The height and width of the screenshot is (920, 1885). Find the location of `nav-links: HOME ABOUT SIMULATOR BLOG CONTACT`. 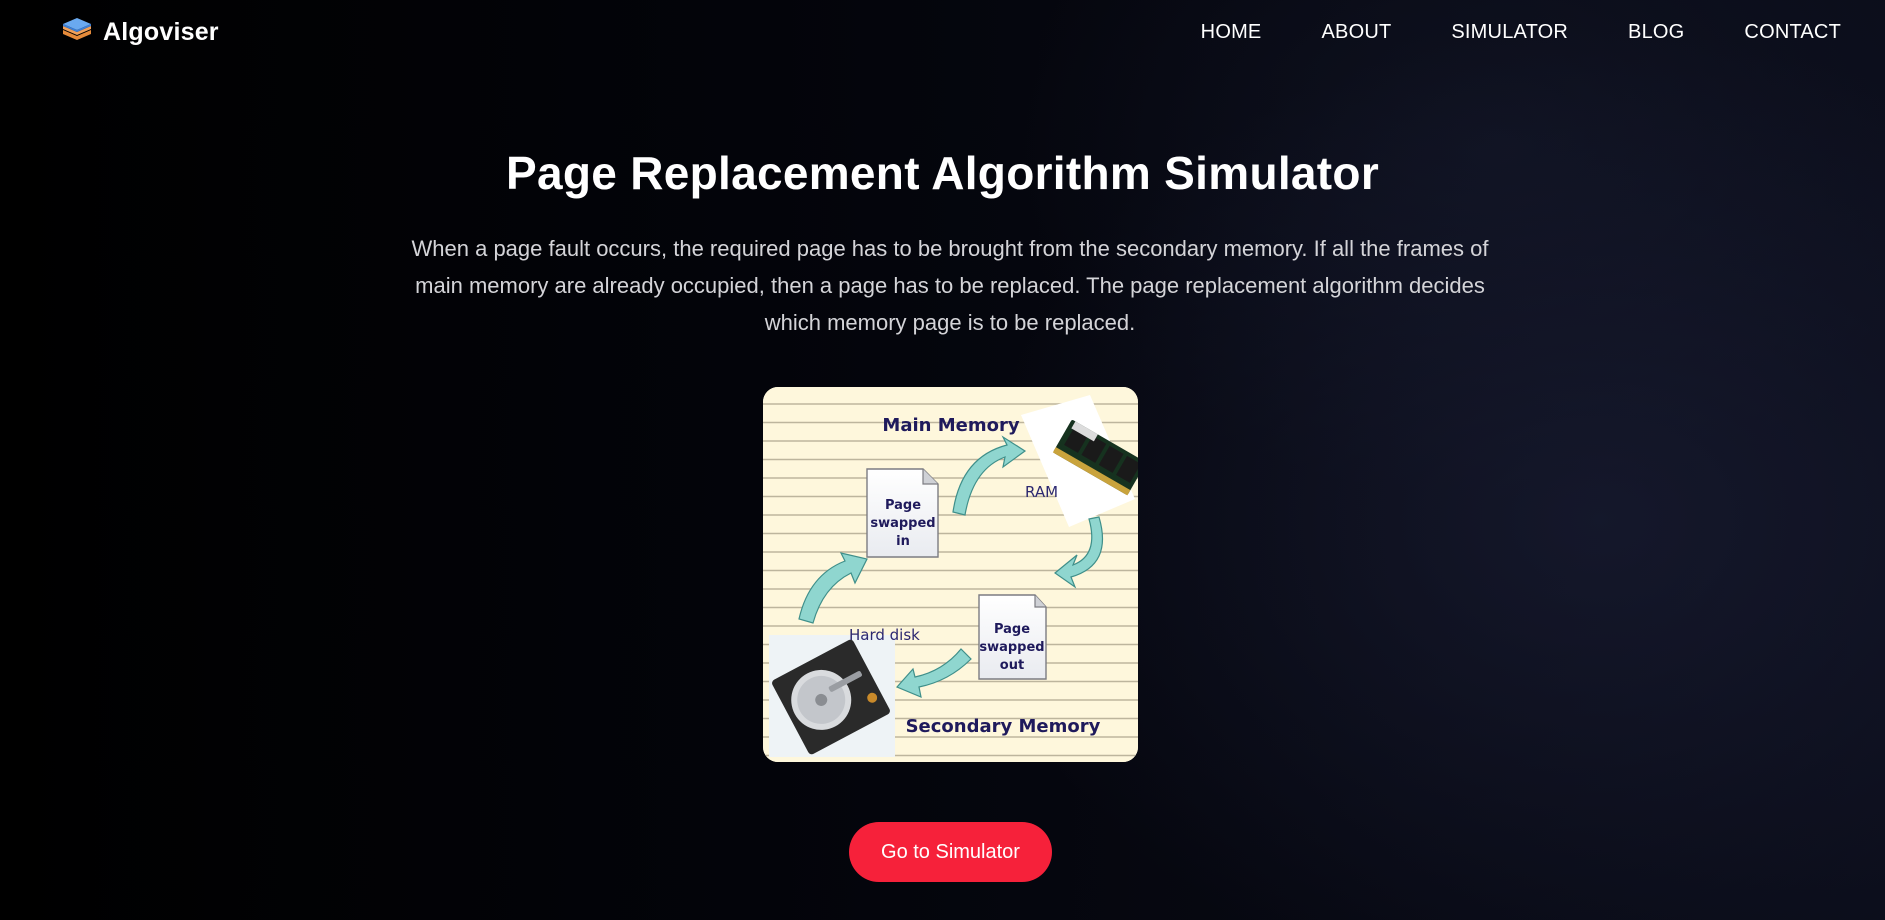

nav-links: HOME ABOUT SIMULATOR BLOG CONTACT is located at coordinates (1491, 32).